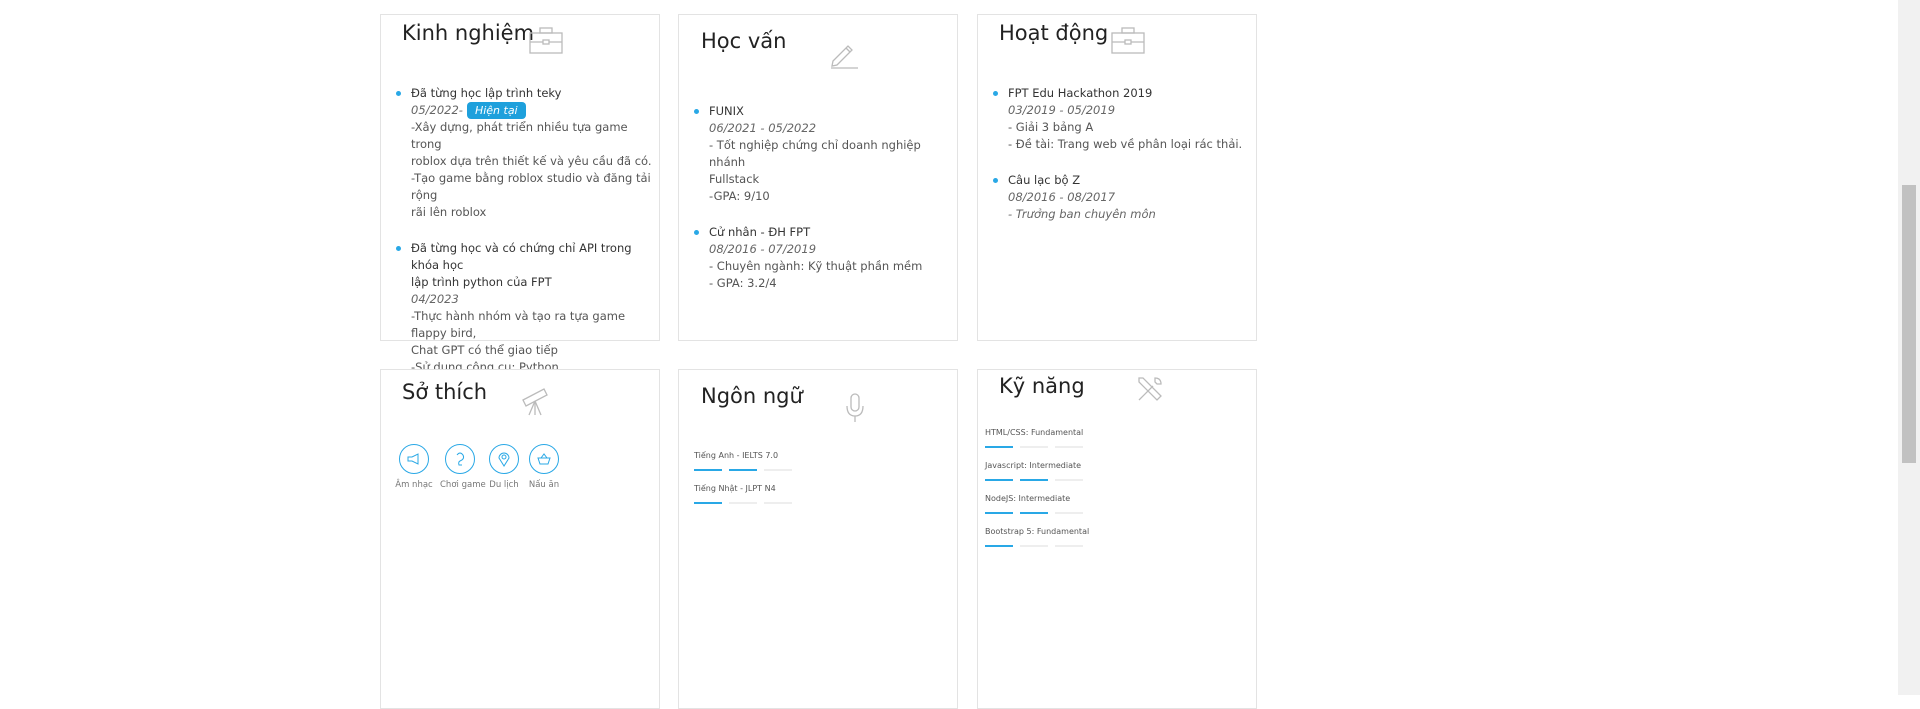 This screenshot has height=709, width=1920. What do you see at coordinates (504, 485) in the screenshot?
I see `hobby-label: Du lịch` at bounding box center [504, 485].